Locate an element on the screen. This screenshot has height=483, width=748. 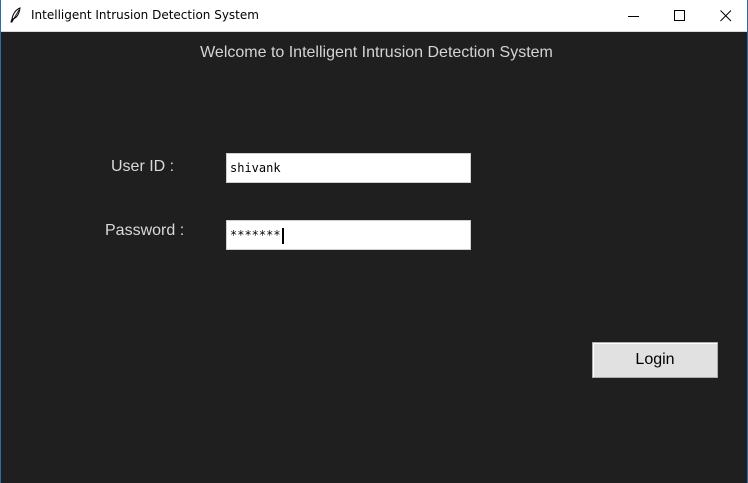
maximize-button is located at coordinates (680, 15).